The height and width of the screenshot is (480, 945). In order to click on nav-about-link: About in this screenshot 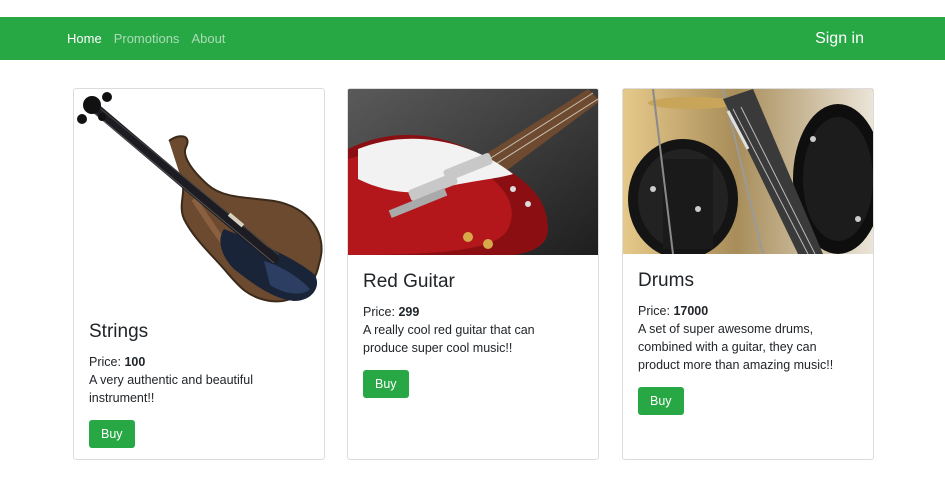, I will do `click(208, 38)`.